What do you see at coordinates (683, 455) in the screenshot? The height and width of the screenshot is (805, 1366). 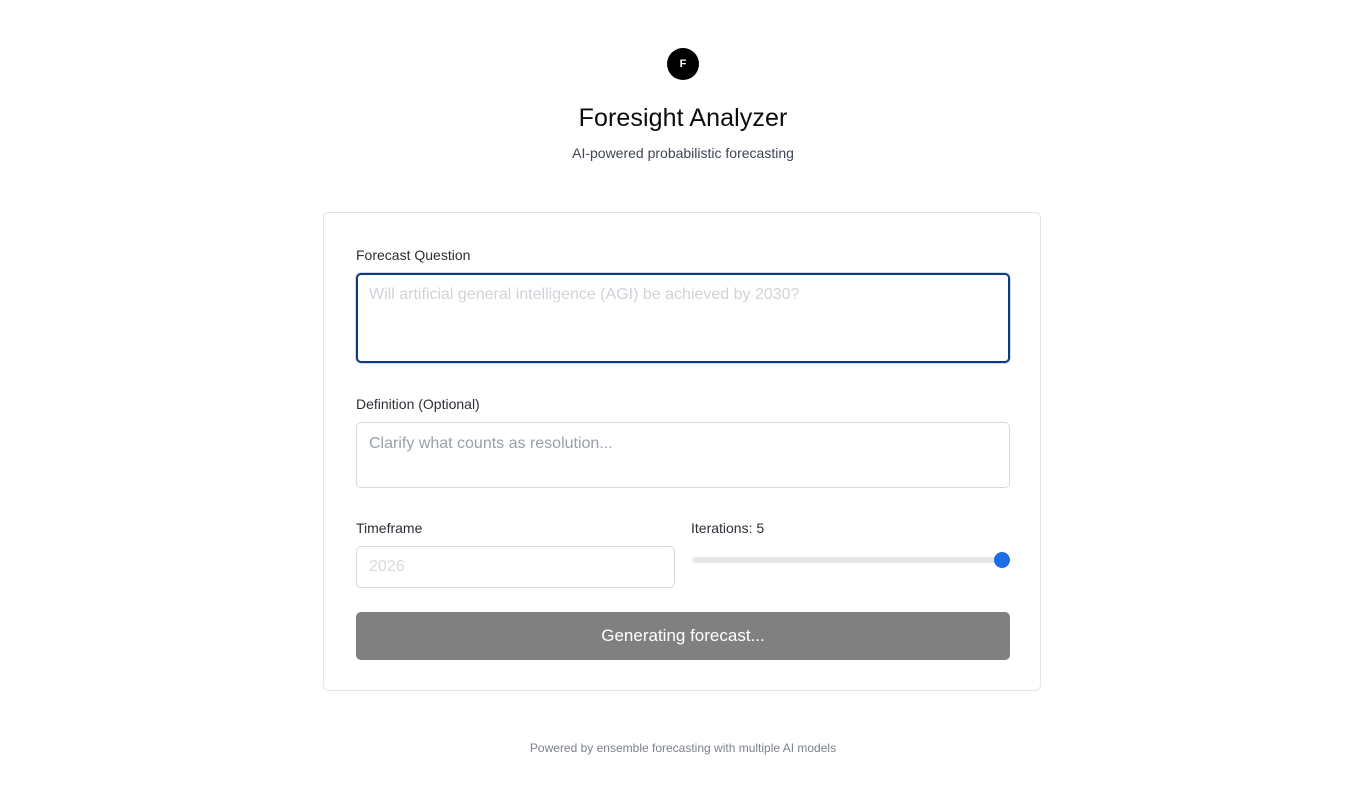 I see `definition-input` at bounding box center [683, 455].